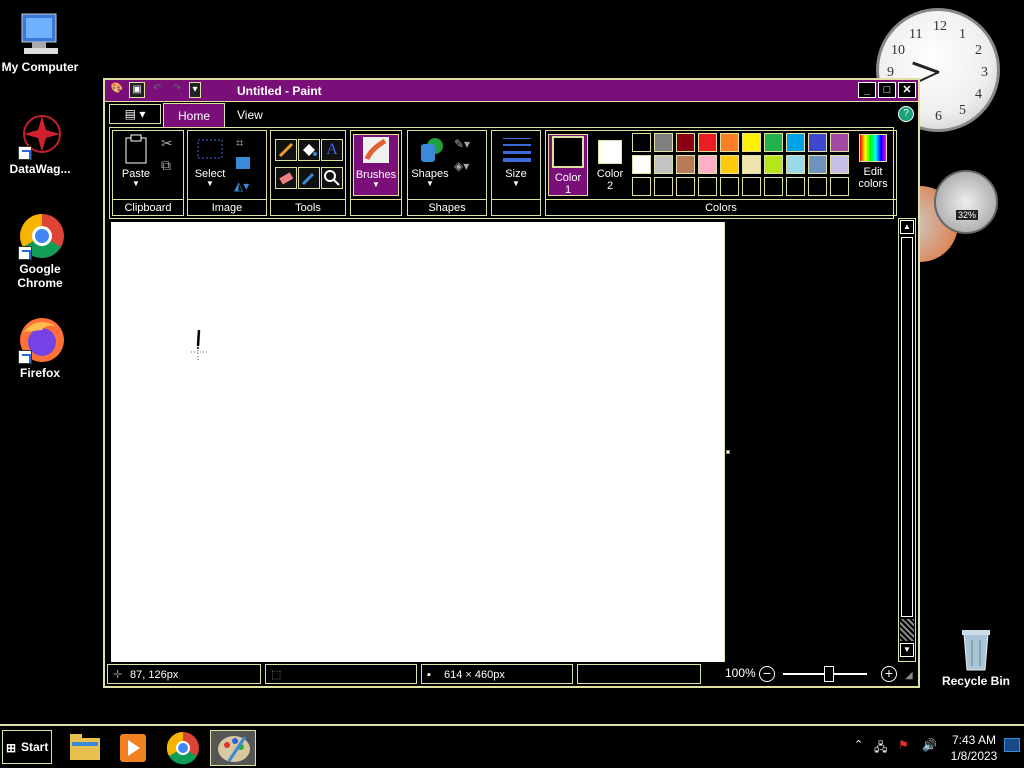 The width and height of the screenshot is (1024, 768). I want to click on color2-button: Color 2, so click(610, 163).